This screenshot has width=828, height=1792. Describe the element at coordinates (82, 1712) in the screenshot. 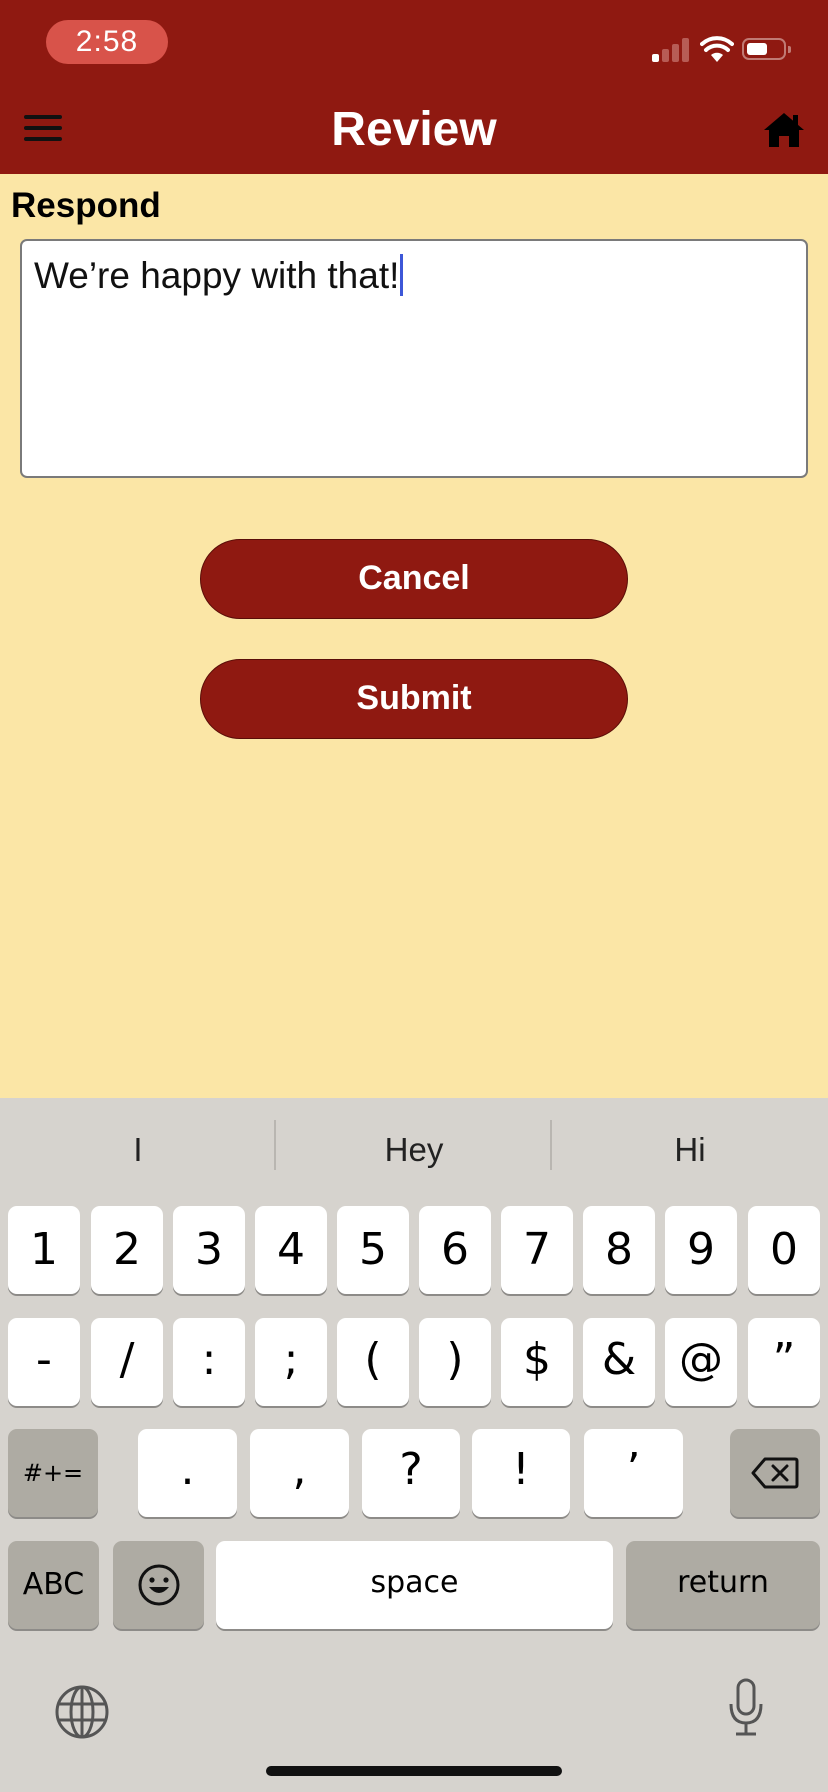

I see `globe-icon` at that location.